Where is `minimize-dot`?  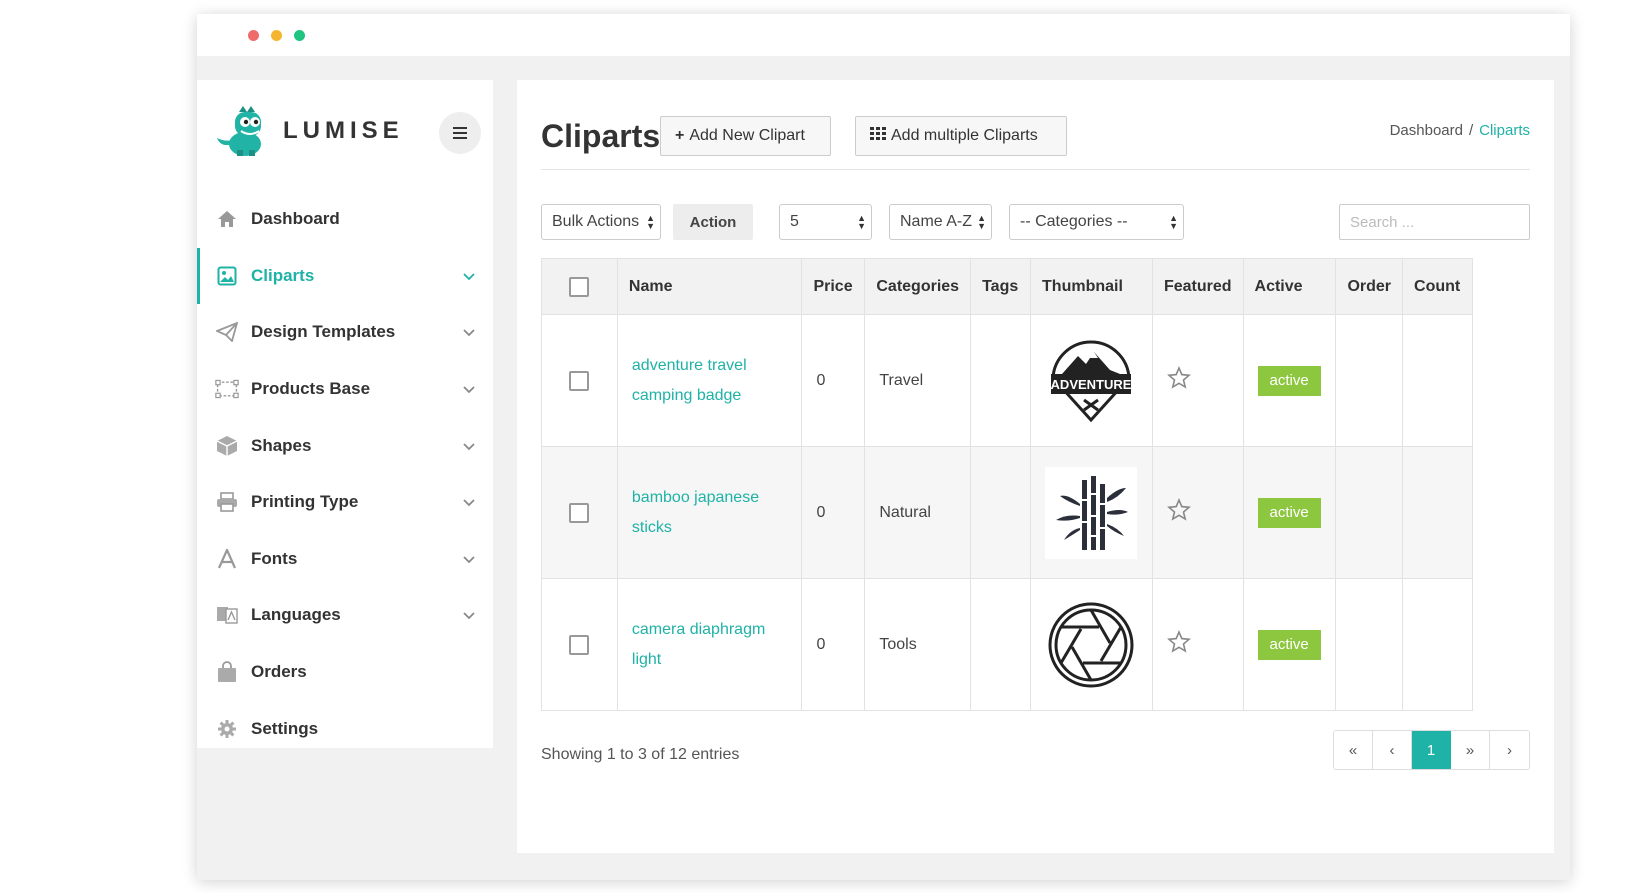
minimize-dot is located at coordinates (276, 35).